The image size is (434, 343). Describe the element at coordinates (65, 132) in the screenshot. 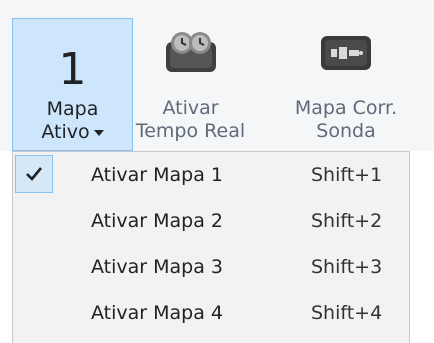

I see `active-map-label-line2: Ativo` at that location.